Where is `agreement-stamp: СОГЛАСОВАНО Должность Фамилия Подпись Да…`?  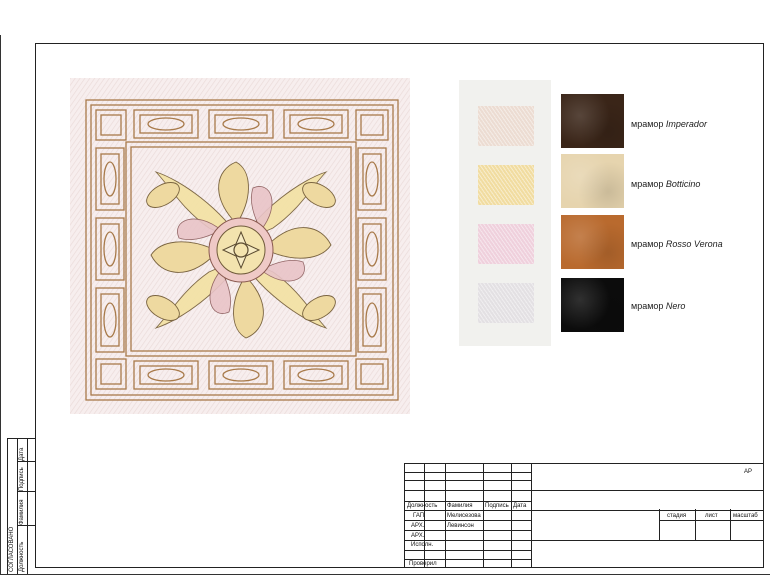 agreement-stamp: СОГЛАСОВАНО Должность Фамилия Подпись Да… is located at coordinates (21, 506).